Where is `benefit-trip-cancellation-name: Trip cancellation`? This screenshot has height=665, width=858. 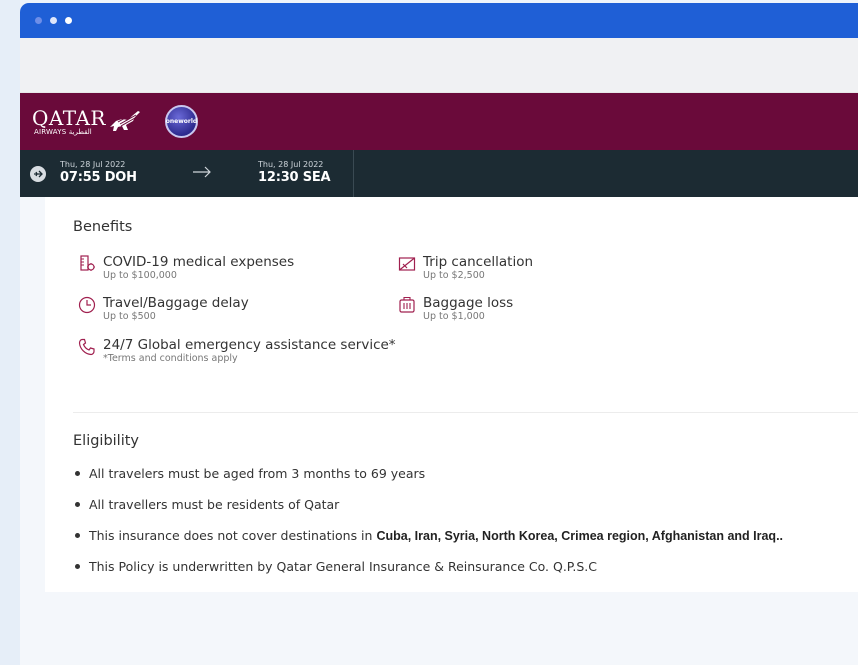
benefit-trip-cancellation-name: Trip cancellation is located at coordinates (478, 262).